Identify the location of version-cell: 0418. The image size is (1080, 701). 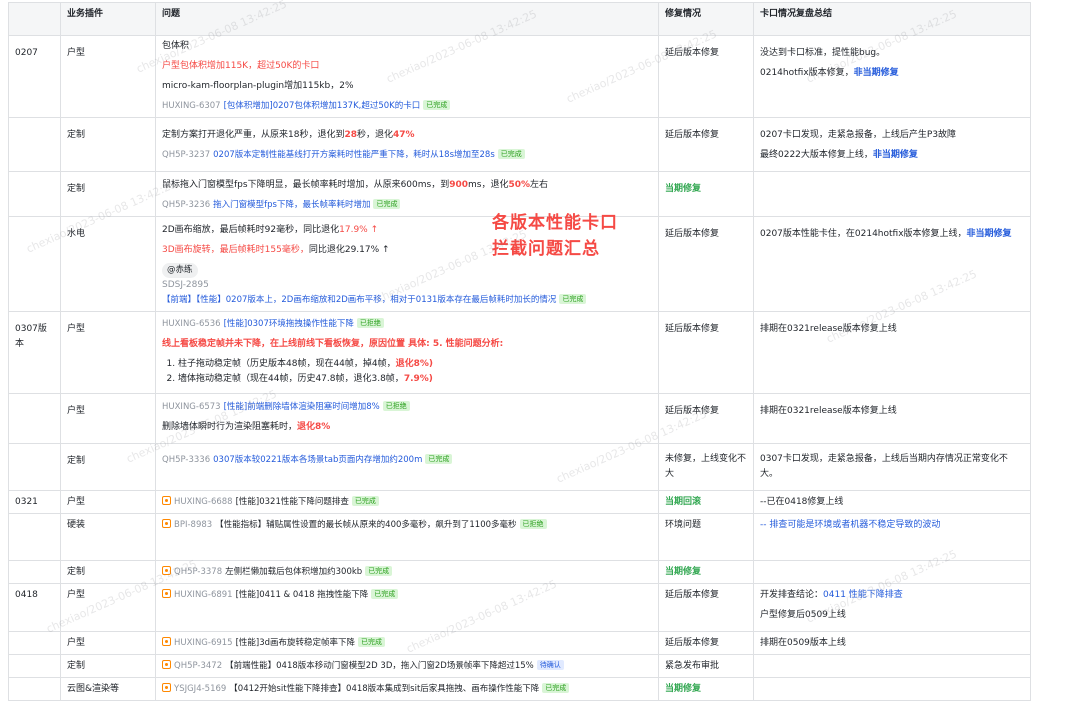
(34, 607).